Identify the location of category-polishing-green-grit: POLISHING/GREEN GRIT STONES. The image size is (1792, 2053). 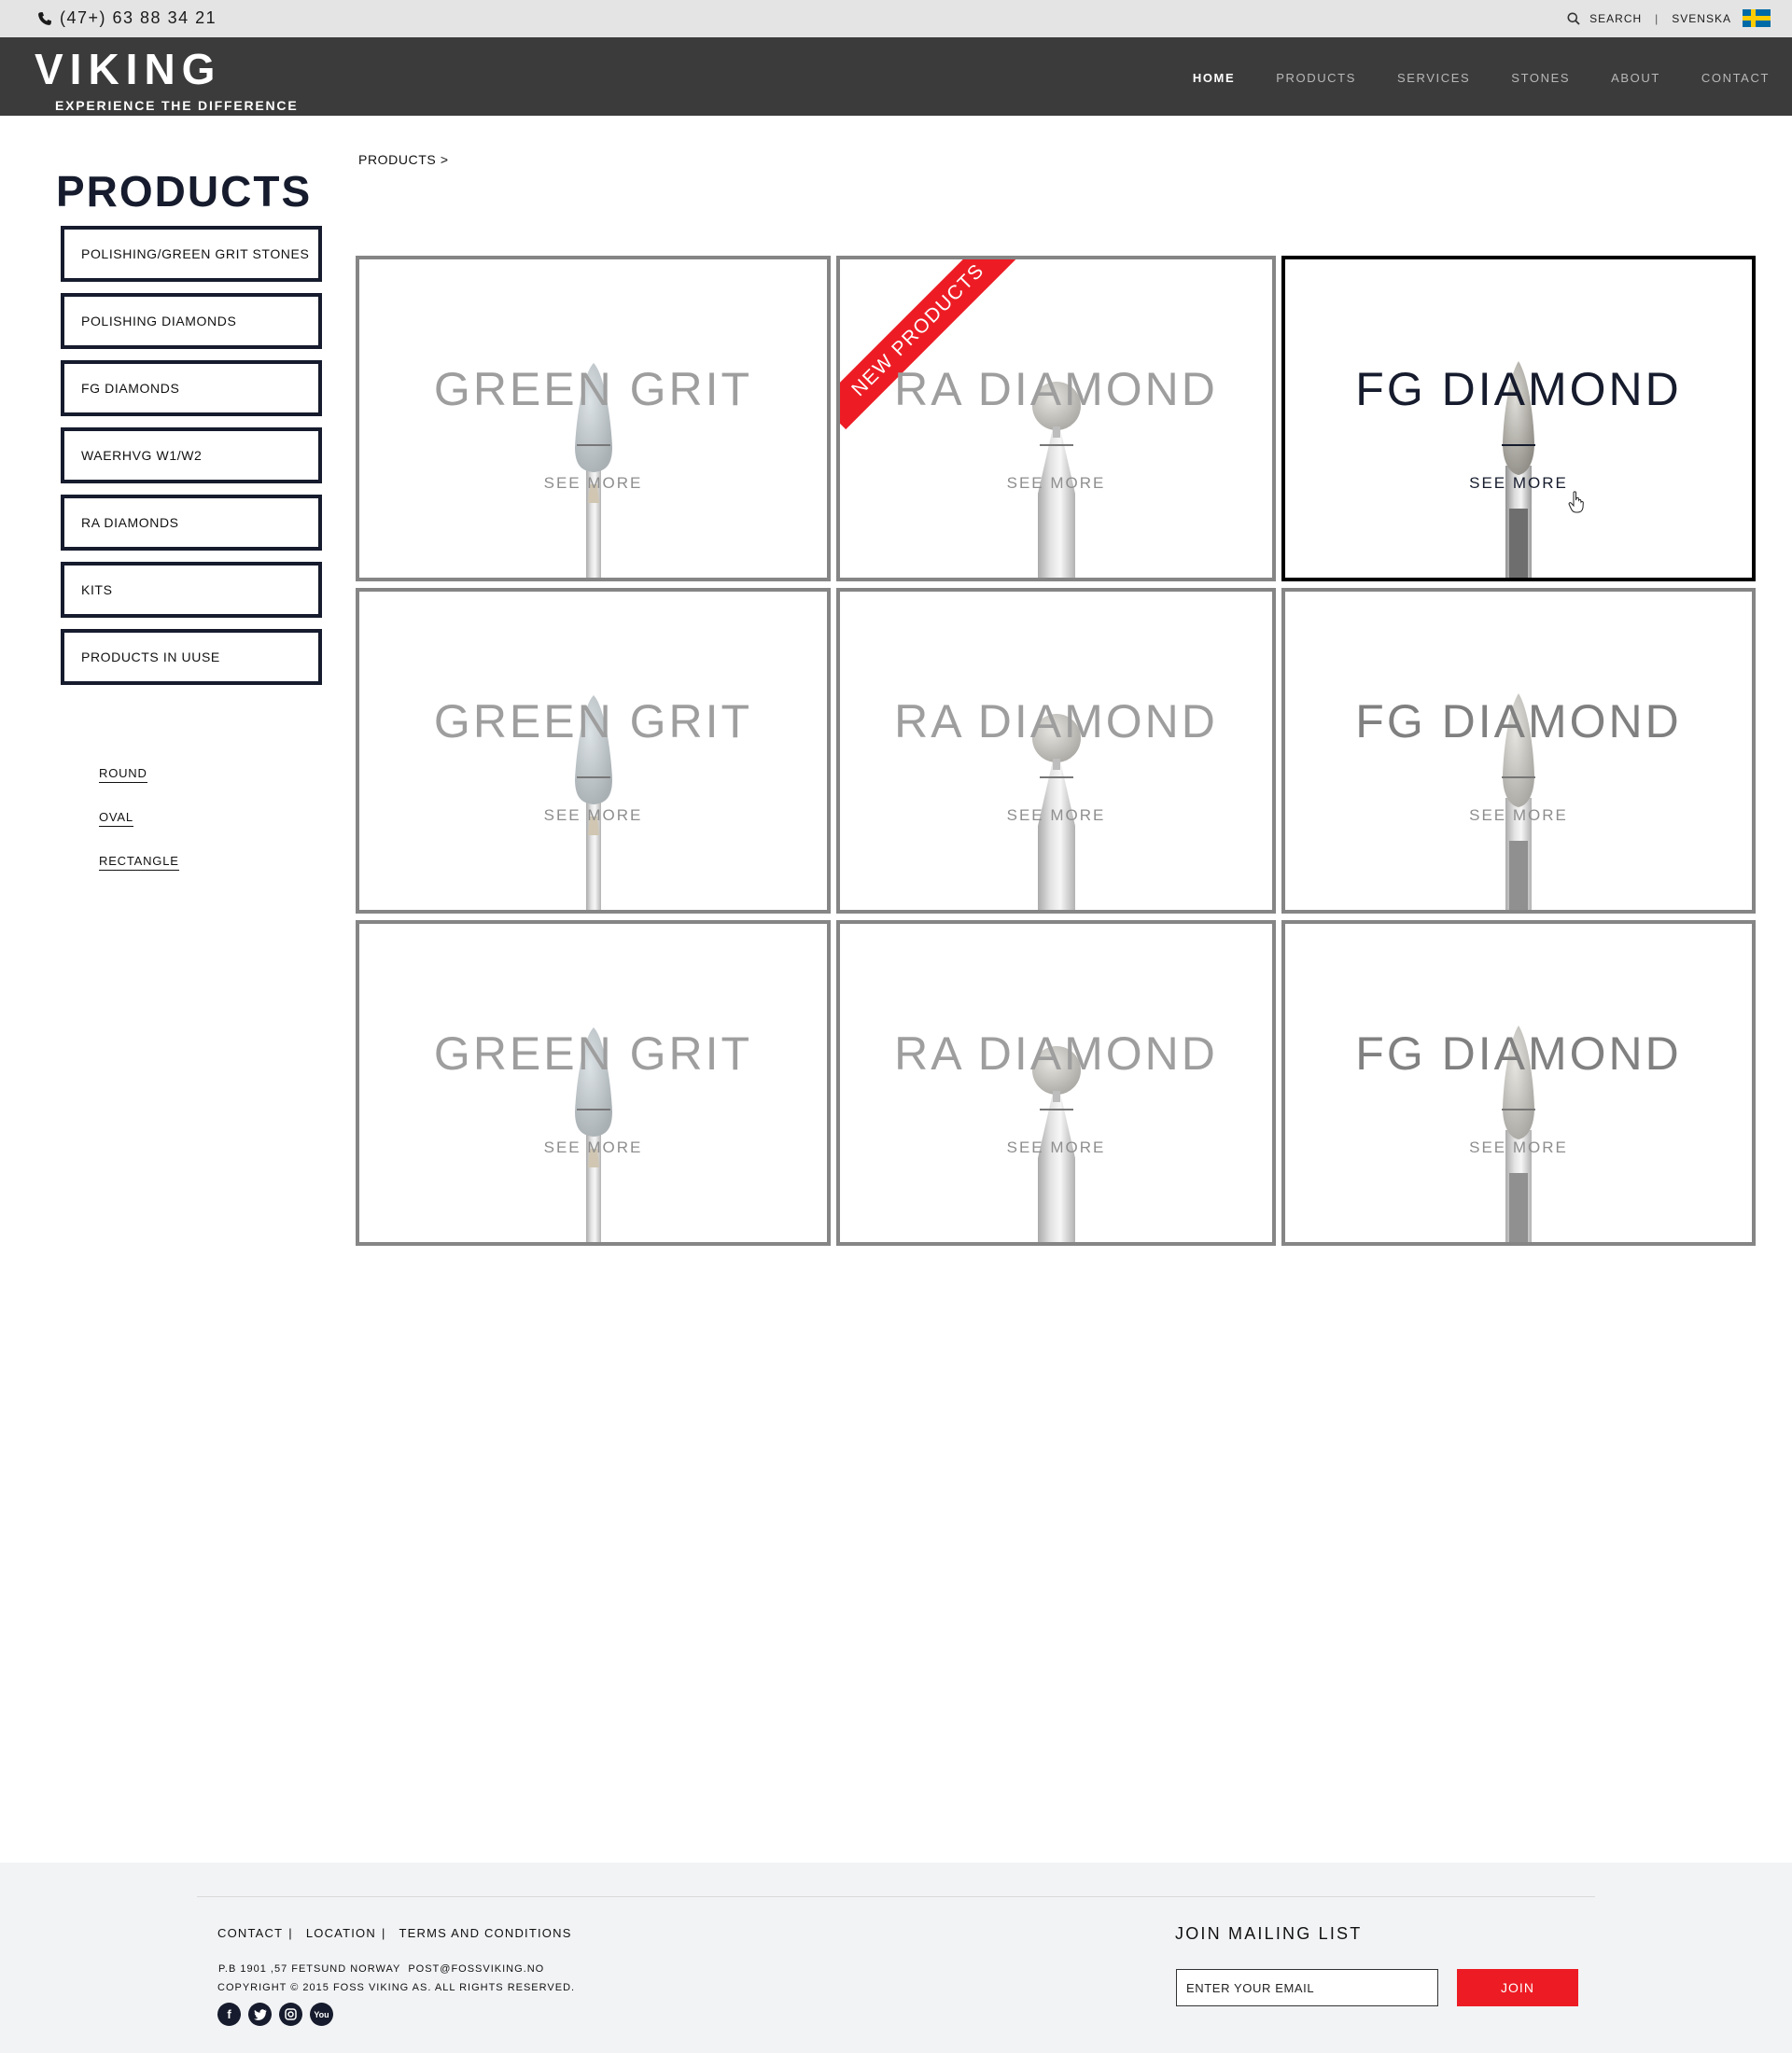
(191, 254).